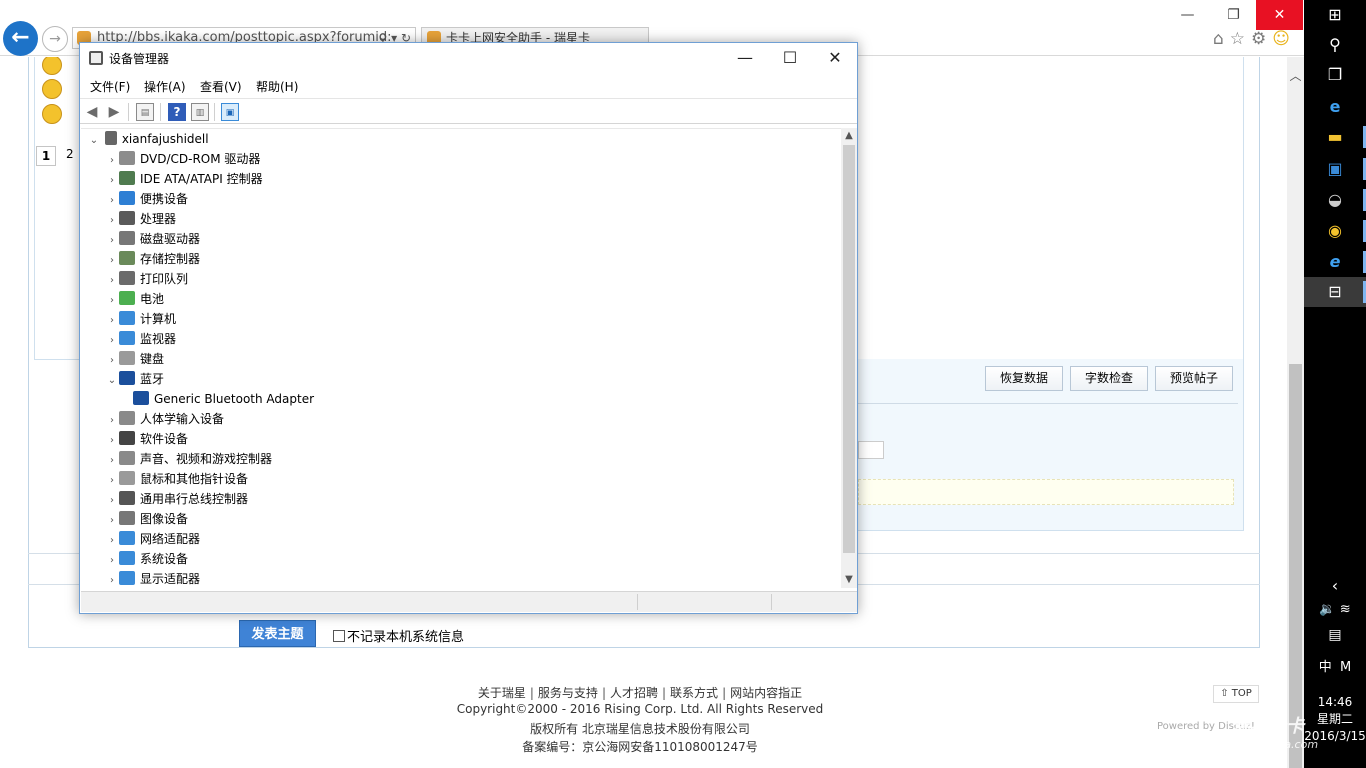 The height and width of the screenshot is (768, 1366). What do you see at coordinates (1335, 635) in the screenshot?
I see `notification-icon: ▤` at bounding box center [1335, 635].